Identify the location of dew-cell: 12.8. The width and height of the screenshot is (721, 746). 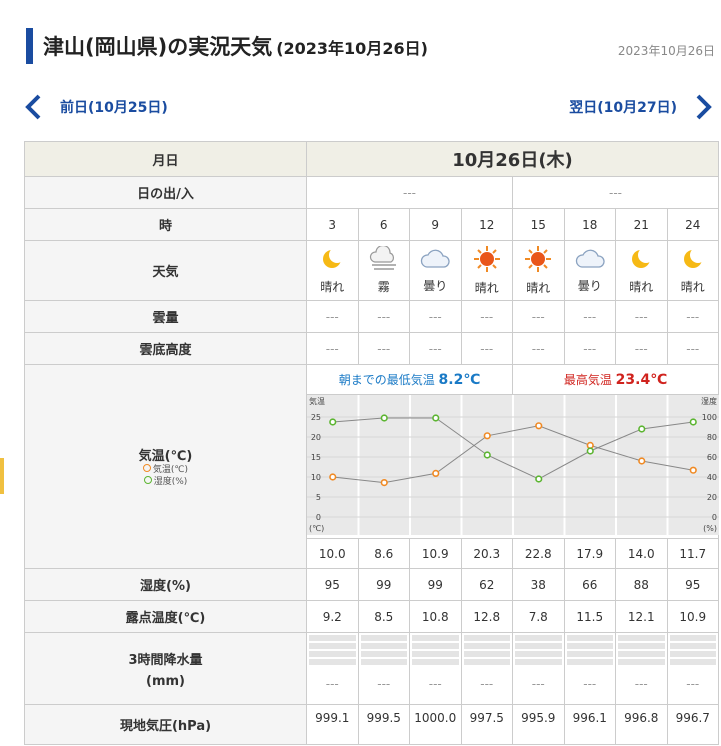
(486, 616).